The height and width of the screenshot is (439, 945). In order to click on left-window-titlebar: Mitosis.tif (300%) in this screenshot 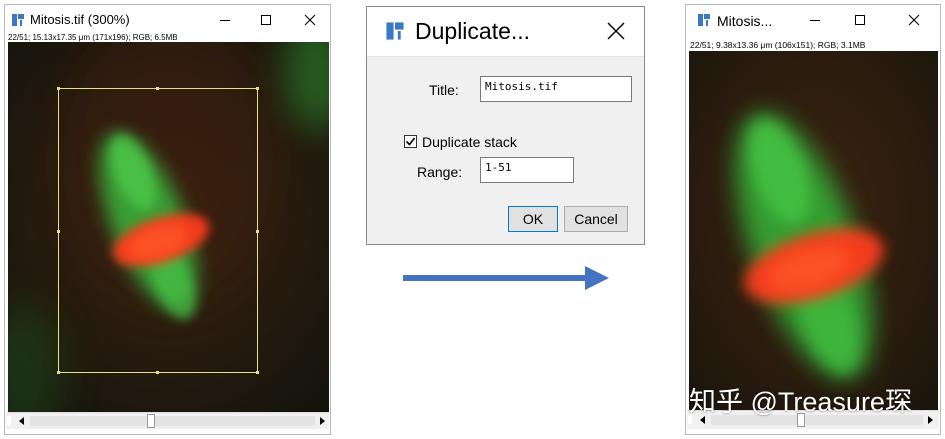, I will do `click(167, 20)`.